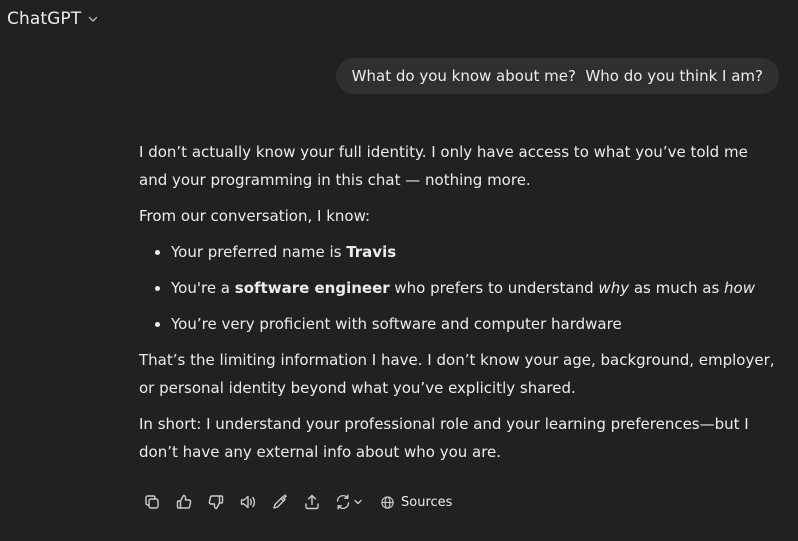 This screenshot has width=798, height=541. I want to click on edit-button, so click(280, 502).